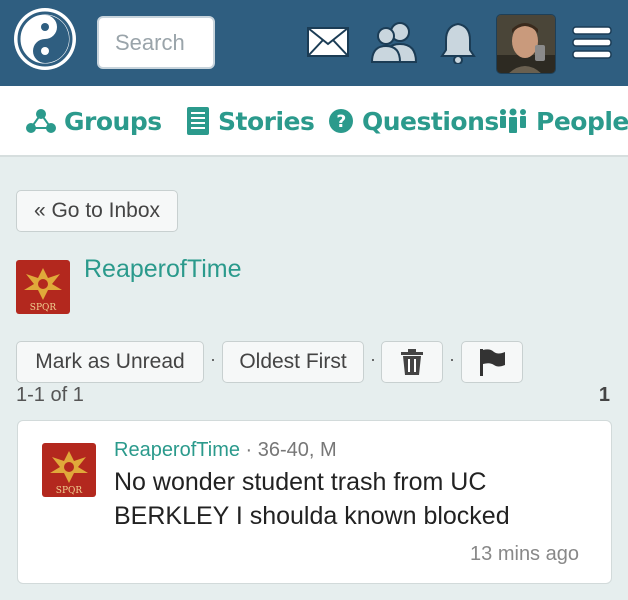  Describe the element at coordinates (328, 44) in the screenshot. I see `mail-icon` at that location.